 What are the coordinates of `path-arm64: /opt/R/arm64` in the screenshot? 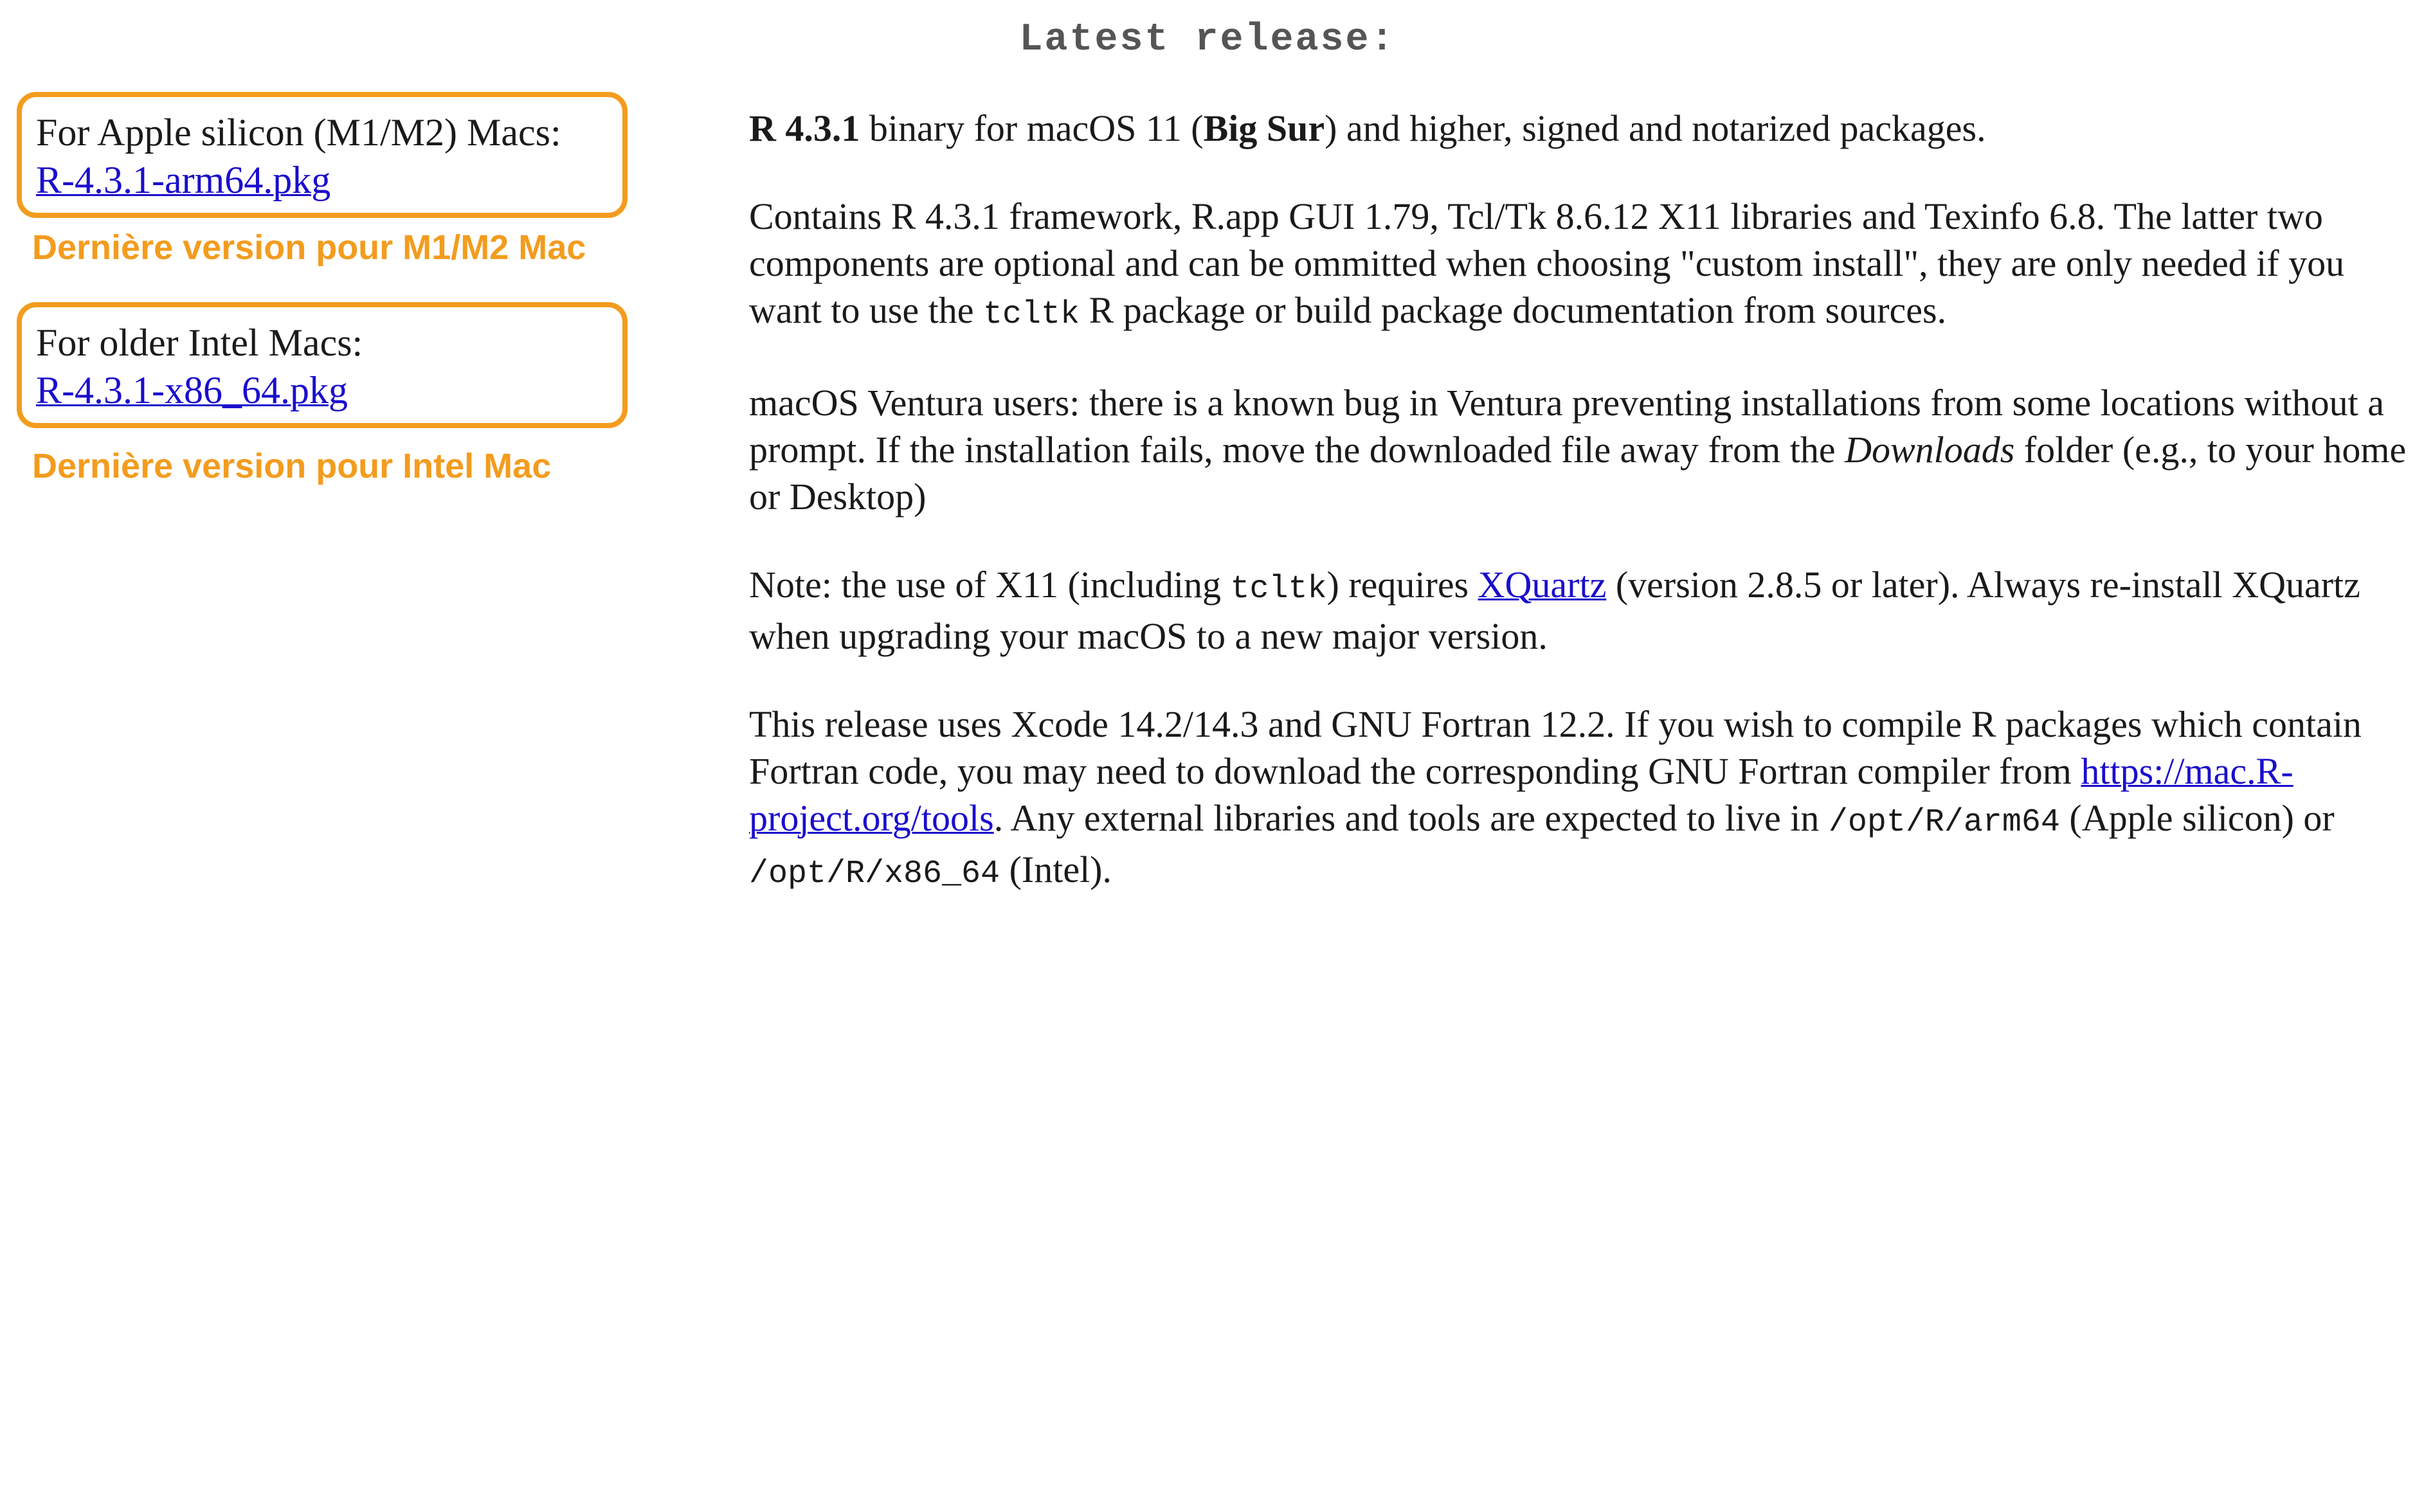 It's located at (1944, 823).